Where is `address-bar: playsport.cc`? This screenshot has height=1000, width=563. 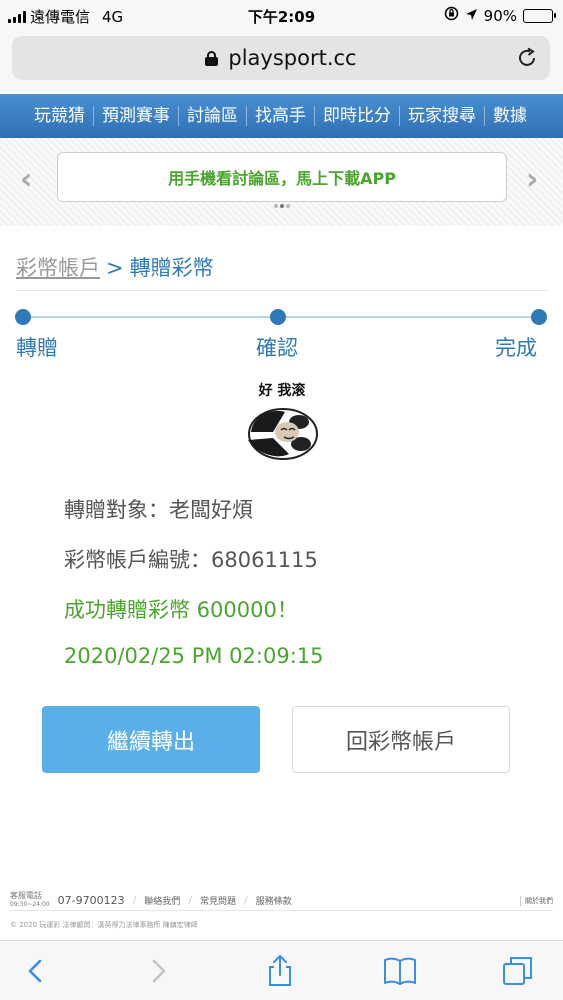
address-bar: playsport.cc is located at coordinates (281, 58).